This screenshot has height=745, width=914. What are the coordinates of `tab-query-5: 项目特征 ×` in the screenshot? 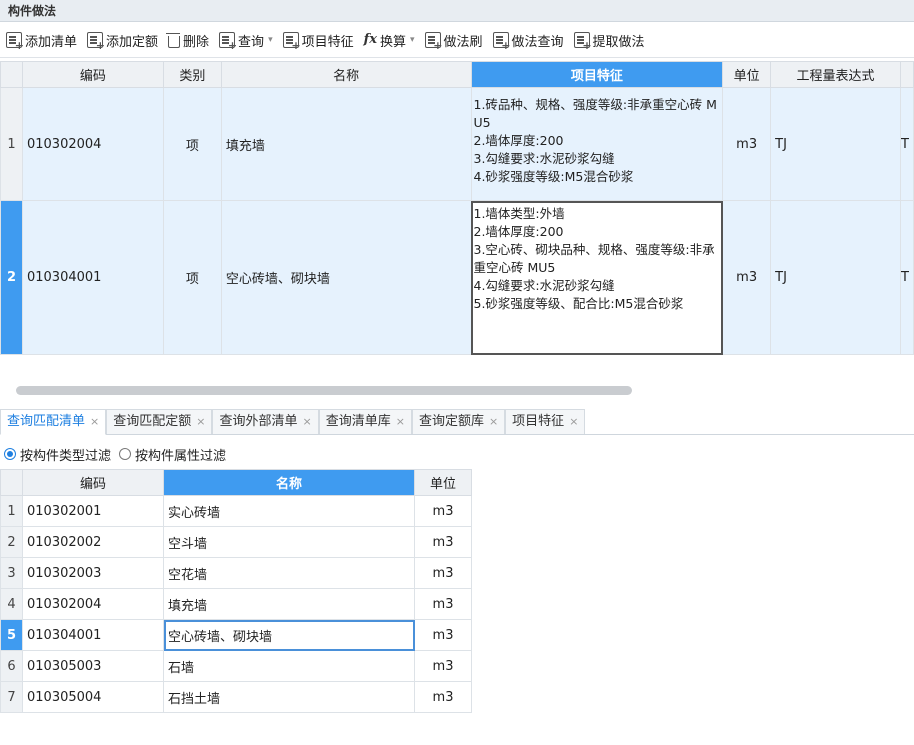 It's located at (545, 421).